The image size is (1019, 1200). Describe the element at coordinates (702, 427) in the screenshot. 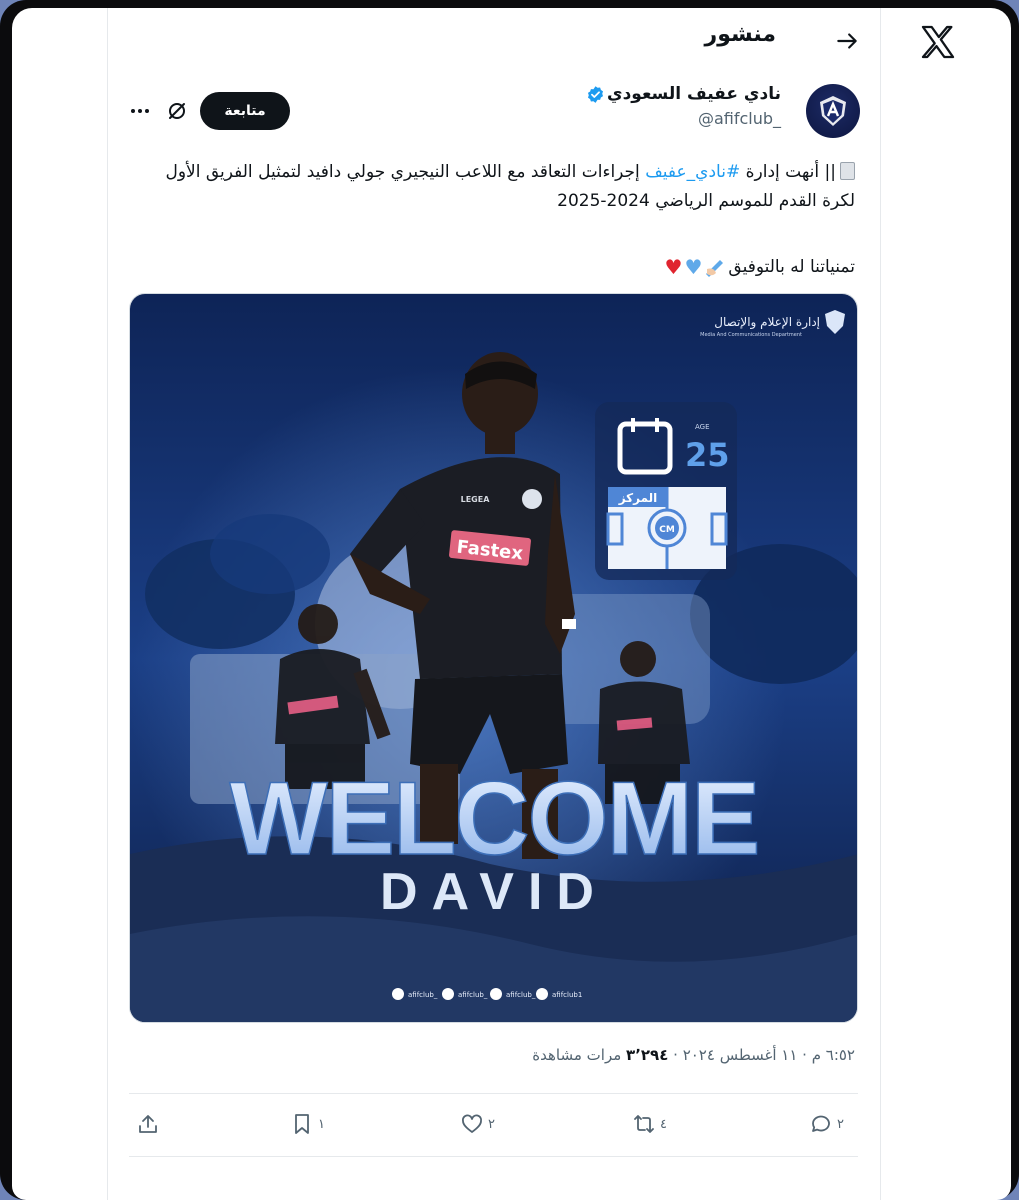

I see `age-label: AGE` at that location.